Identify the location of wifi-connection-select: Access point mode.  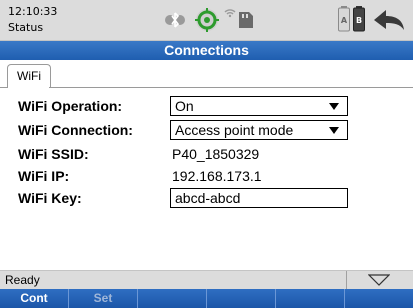
(259, 130).